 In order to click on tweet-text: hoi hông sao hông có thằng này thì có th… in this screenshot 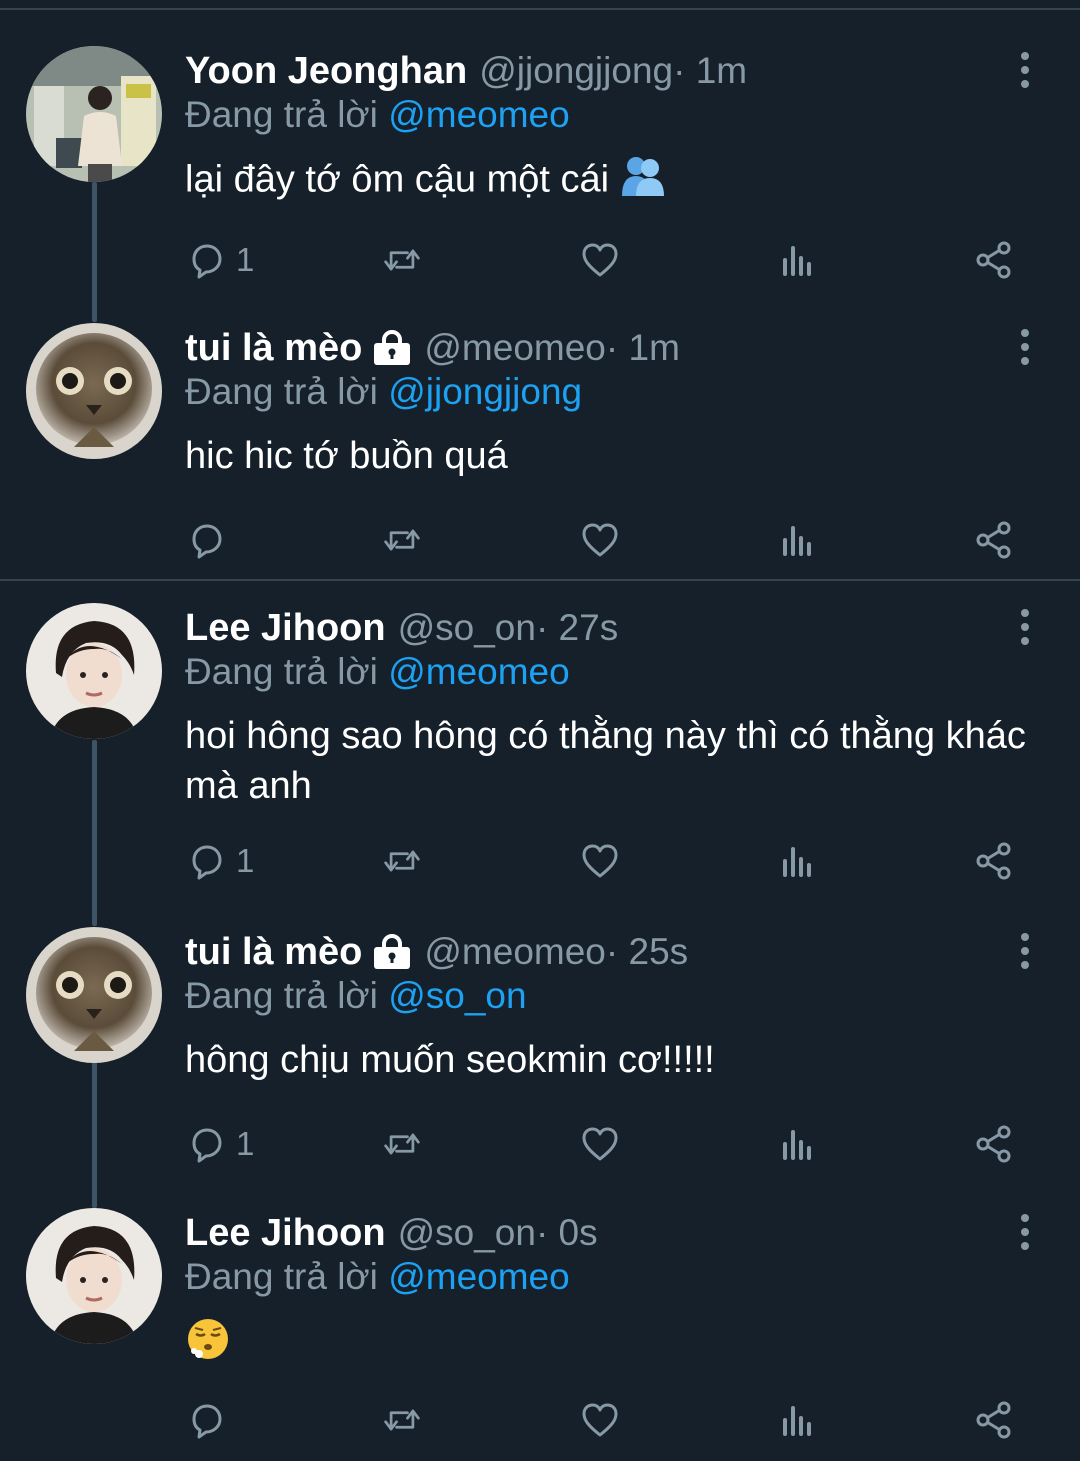, I will do `click(615, 761)`.